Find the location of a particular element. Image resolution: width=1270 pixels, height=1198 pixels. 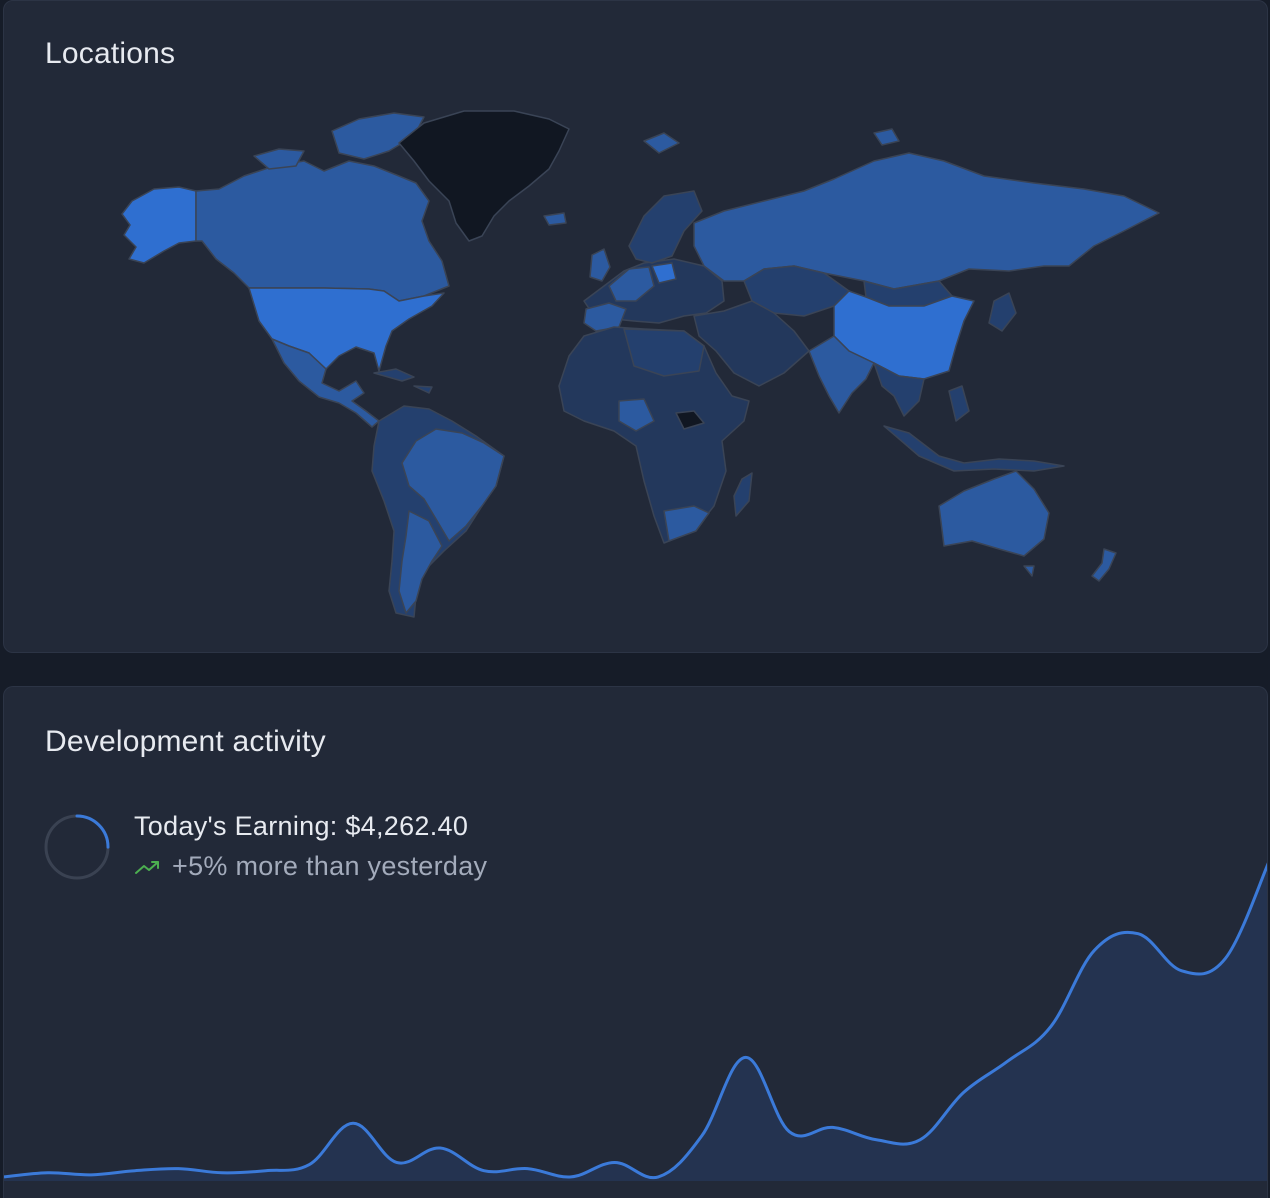

map-region-greenland is located at coordinates (484, 176).